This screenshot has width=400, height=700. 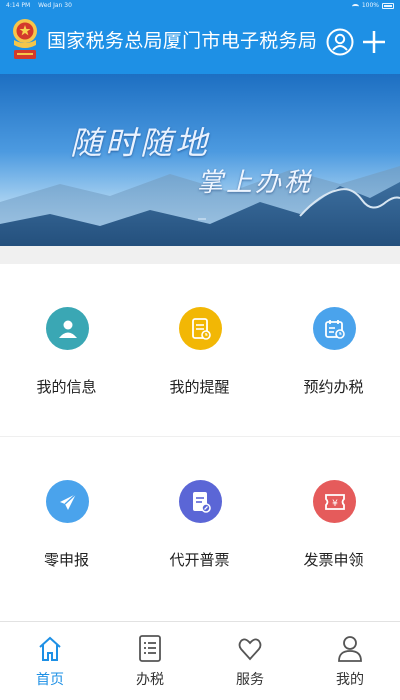 What do you see at coordinates (370, 5) in the screenshot?
I see `battery-percent: 100%` at bounding box center [370, 5].